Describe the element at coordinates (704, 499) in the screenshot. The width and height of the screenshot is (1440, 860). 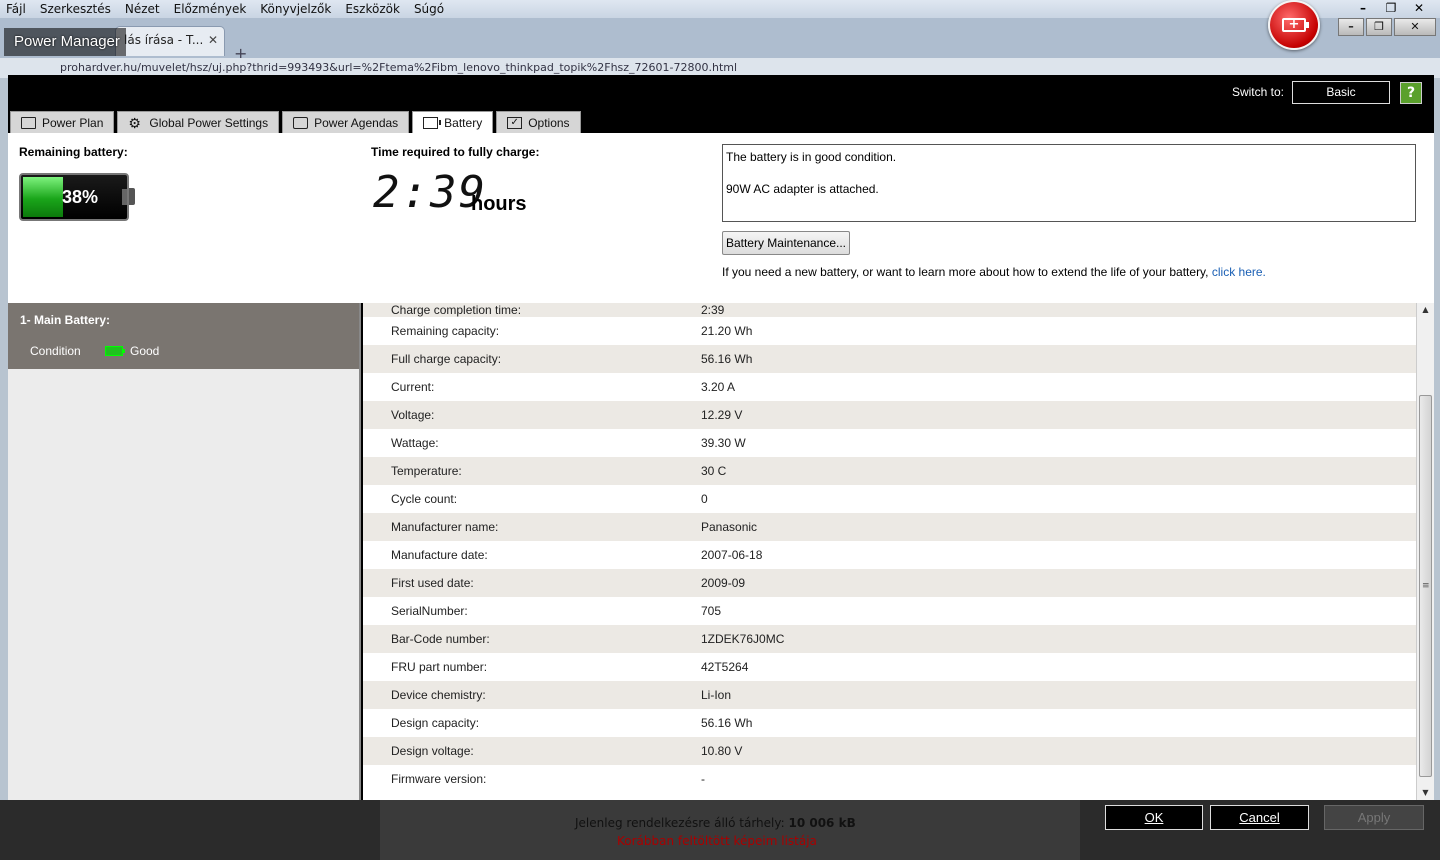
I see `detail-value: 0` at that location.